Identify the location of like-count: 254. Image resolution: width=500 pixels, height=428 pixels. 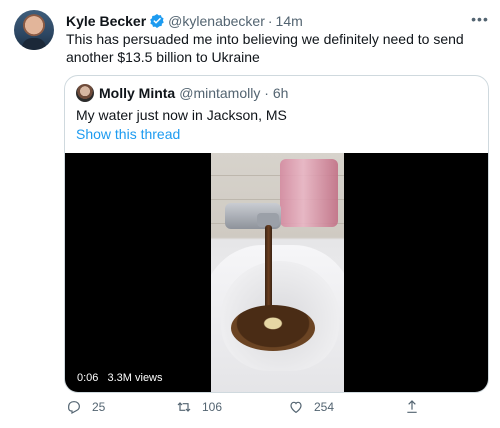
(324, 407).